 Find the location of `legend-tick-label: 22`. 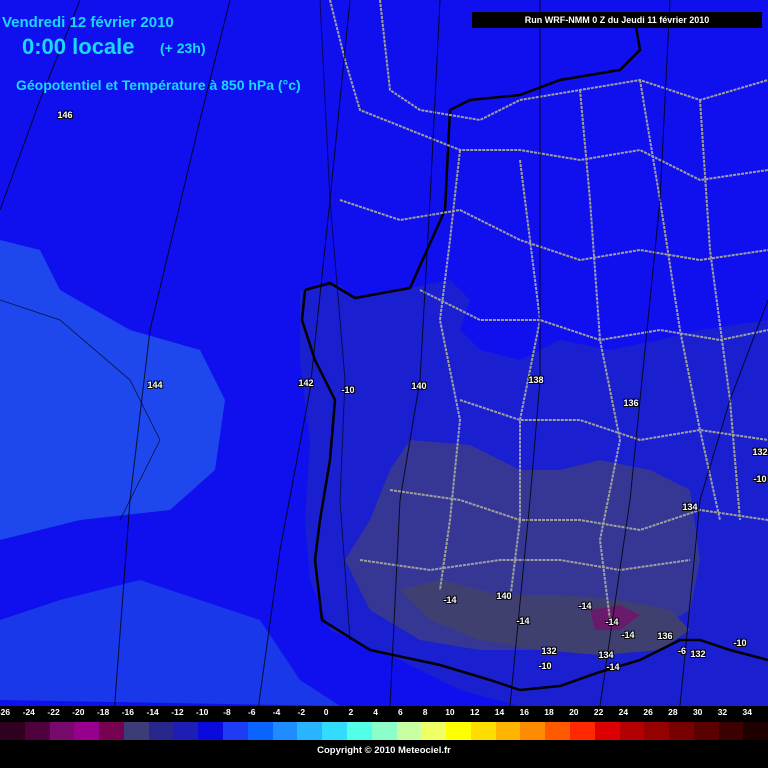

legend-tick-label: 22 is located at coordinates (598, 712).